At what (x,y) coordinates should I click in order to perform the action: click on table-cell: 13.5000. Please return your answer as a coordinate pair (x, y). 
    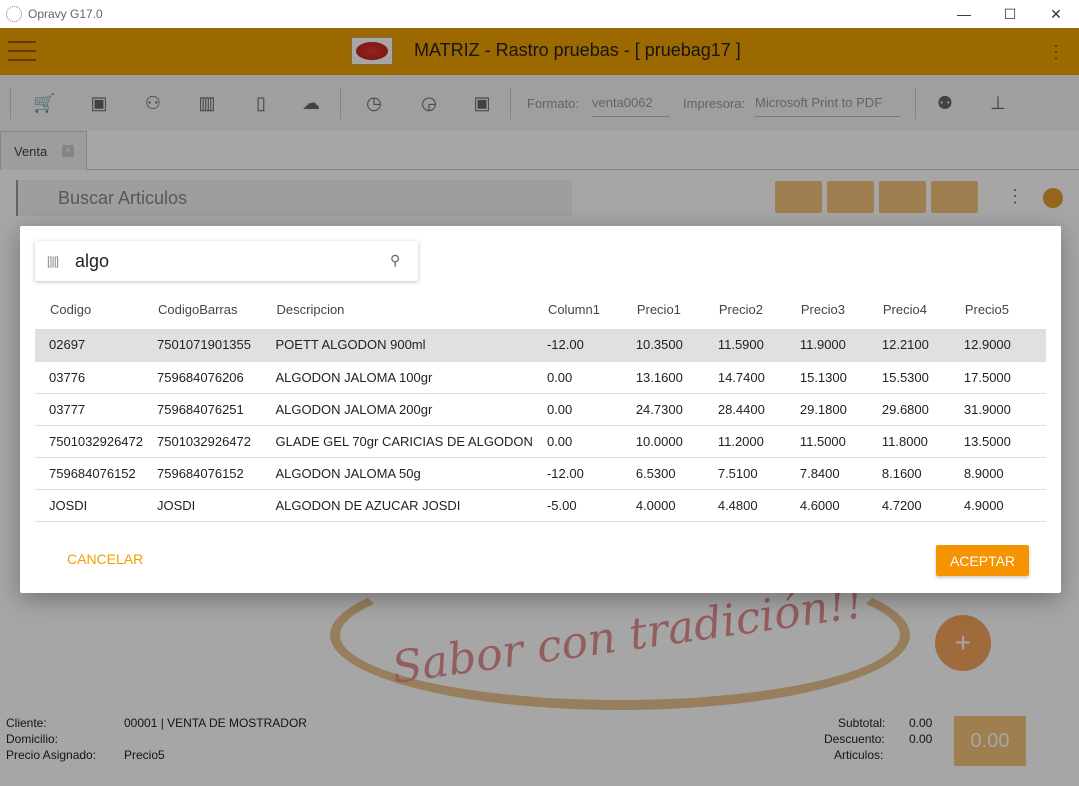
    Looking at the image, I should click on (997, 441).